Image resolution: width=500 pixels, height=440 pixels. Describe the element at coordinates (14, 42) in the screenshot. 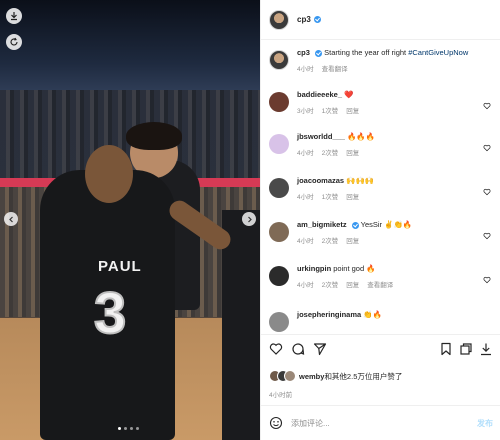

I see `refresh-icon` at that location.